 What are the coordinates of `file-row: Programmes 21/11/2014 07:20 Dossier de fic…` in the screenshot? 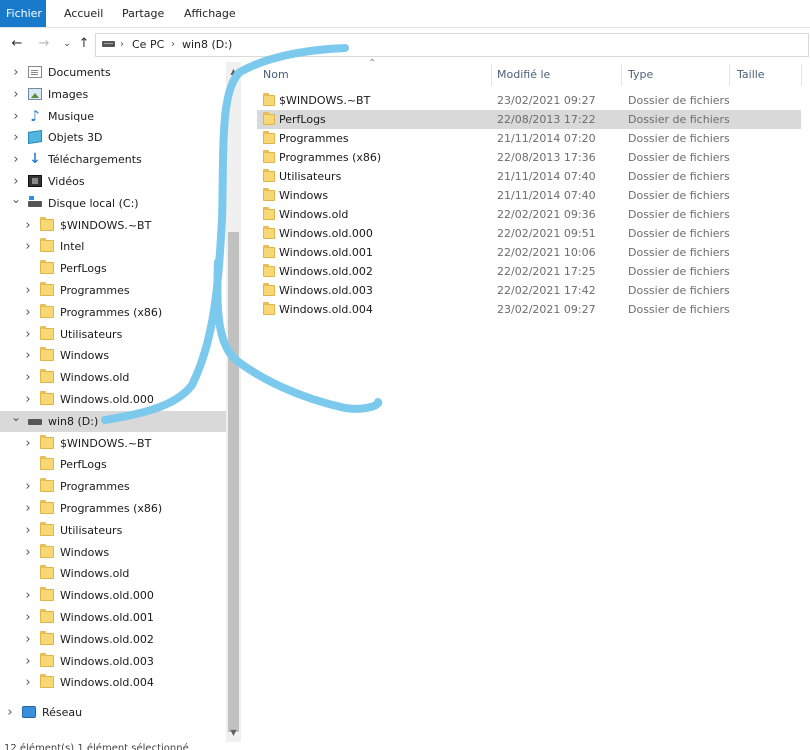 It's located at (529, 138).